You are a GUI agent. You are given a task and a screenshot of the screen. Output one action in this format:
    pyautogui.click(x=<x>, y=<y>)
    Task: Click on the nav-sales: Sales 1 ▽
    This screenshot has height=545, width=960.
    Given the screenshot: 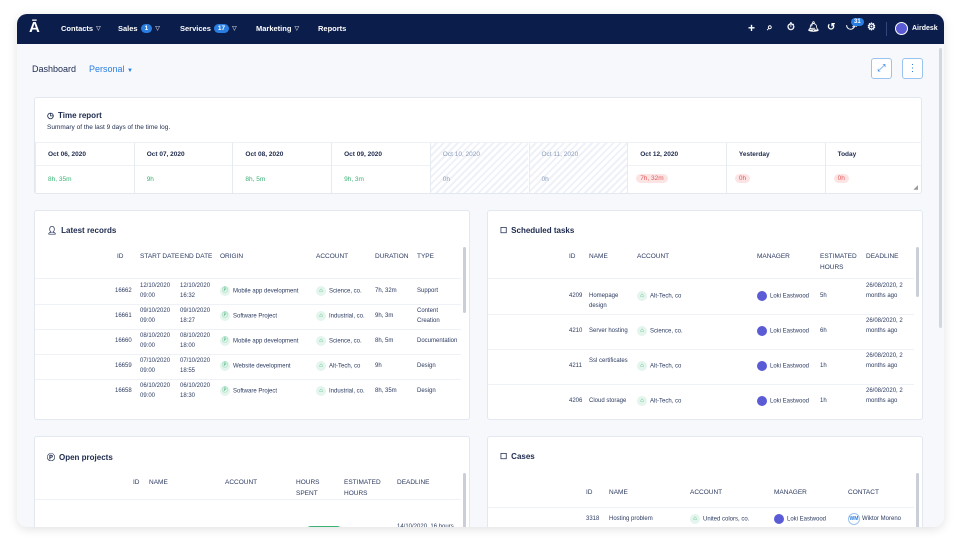 What is the action you would take?
    pyautogui.click(x=139, y=28)
    